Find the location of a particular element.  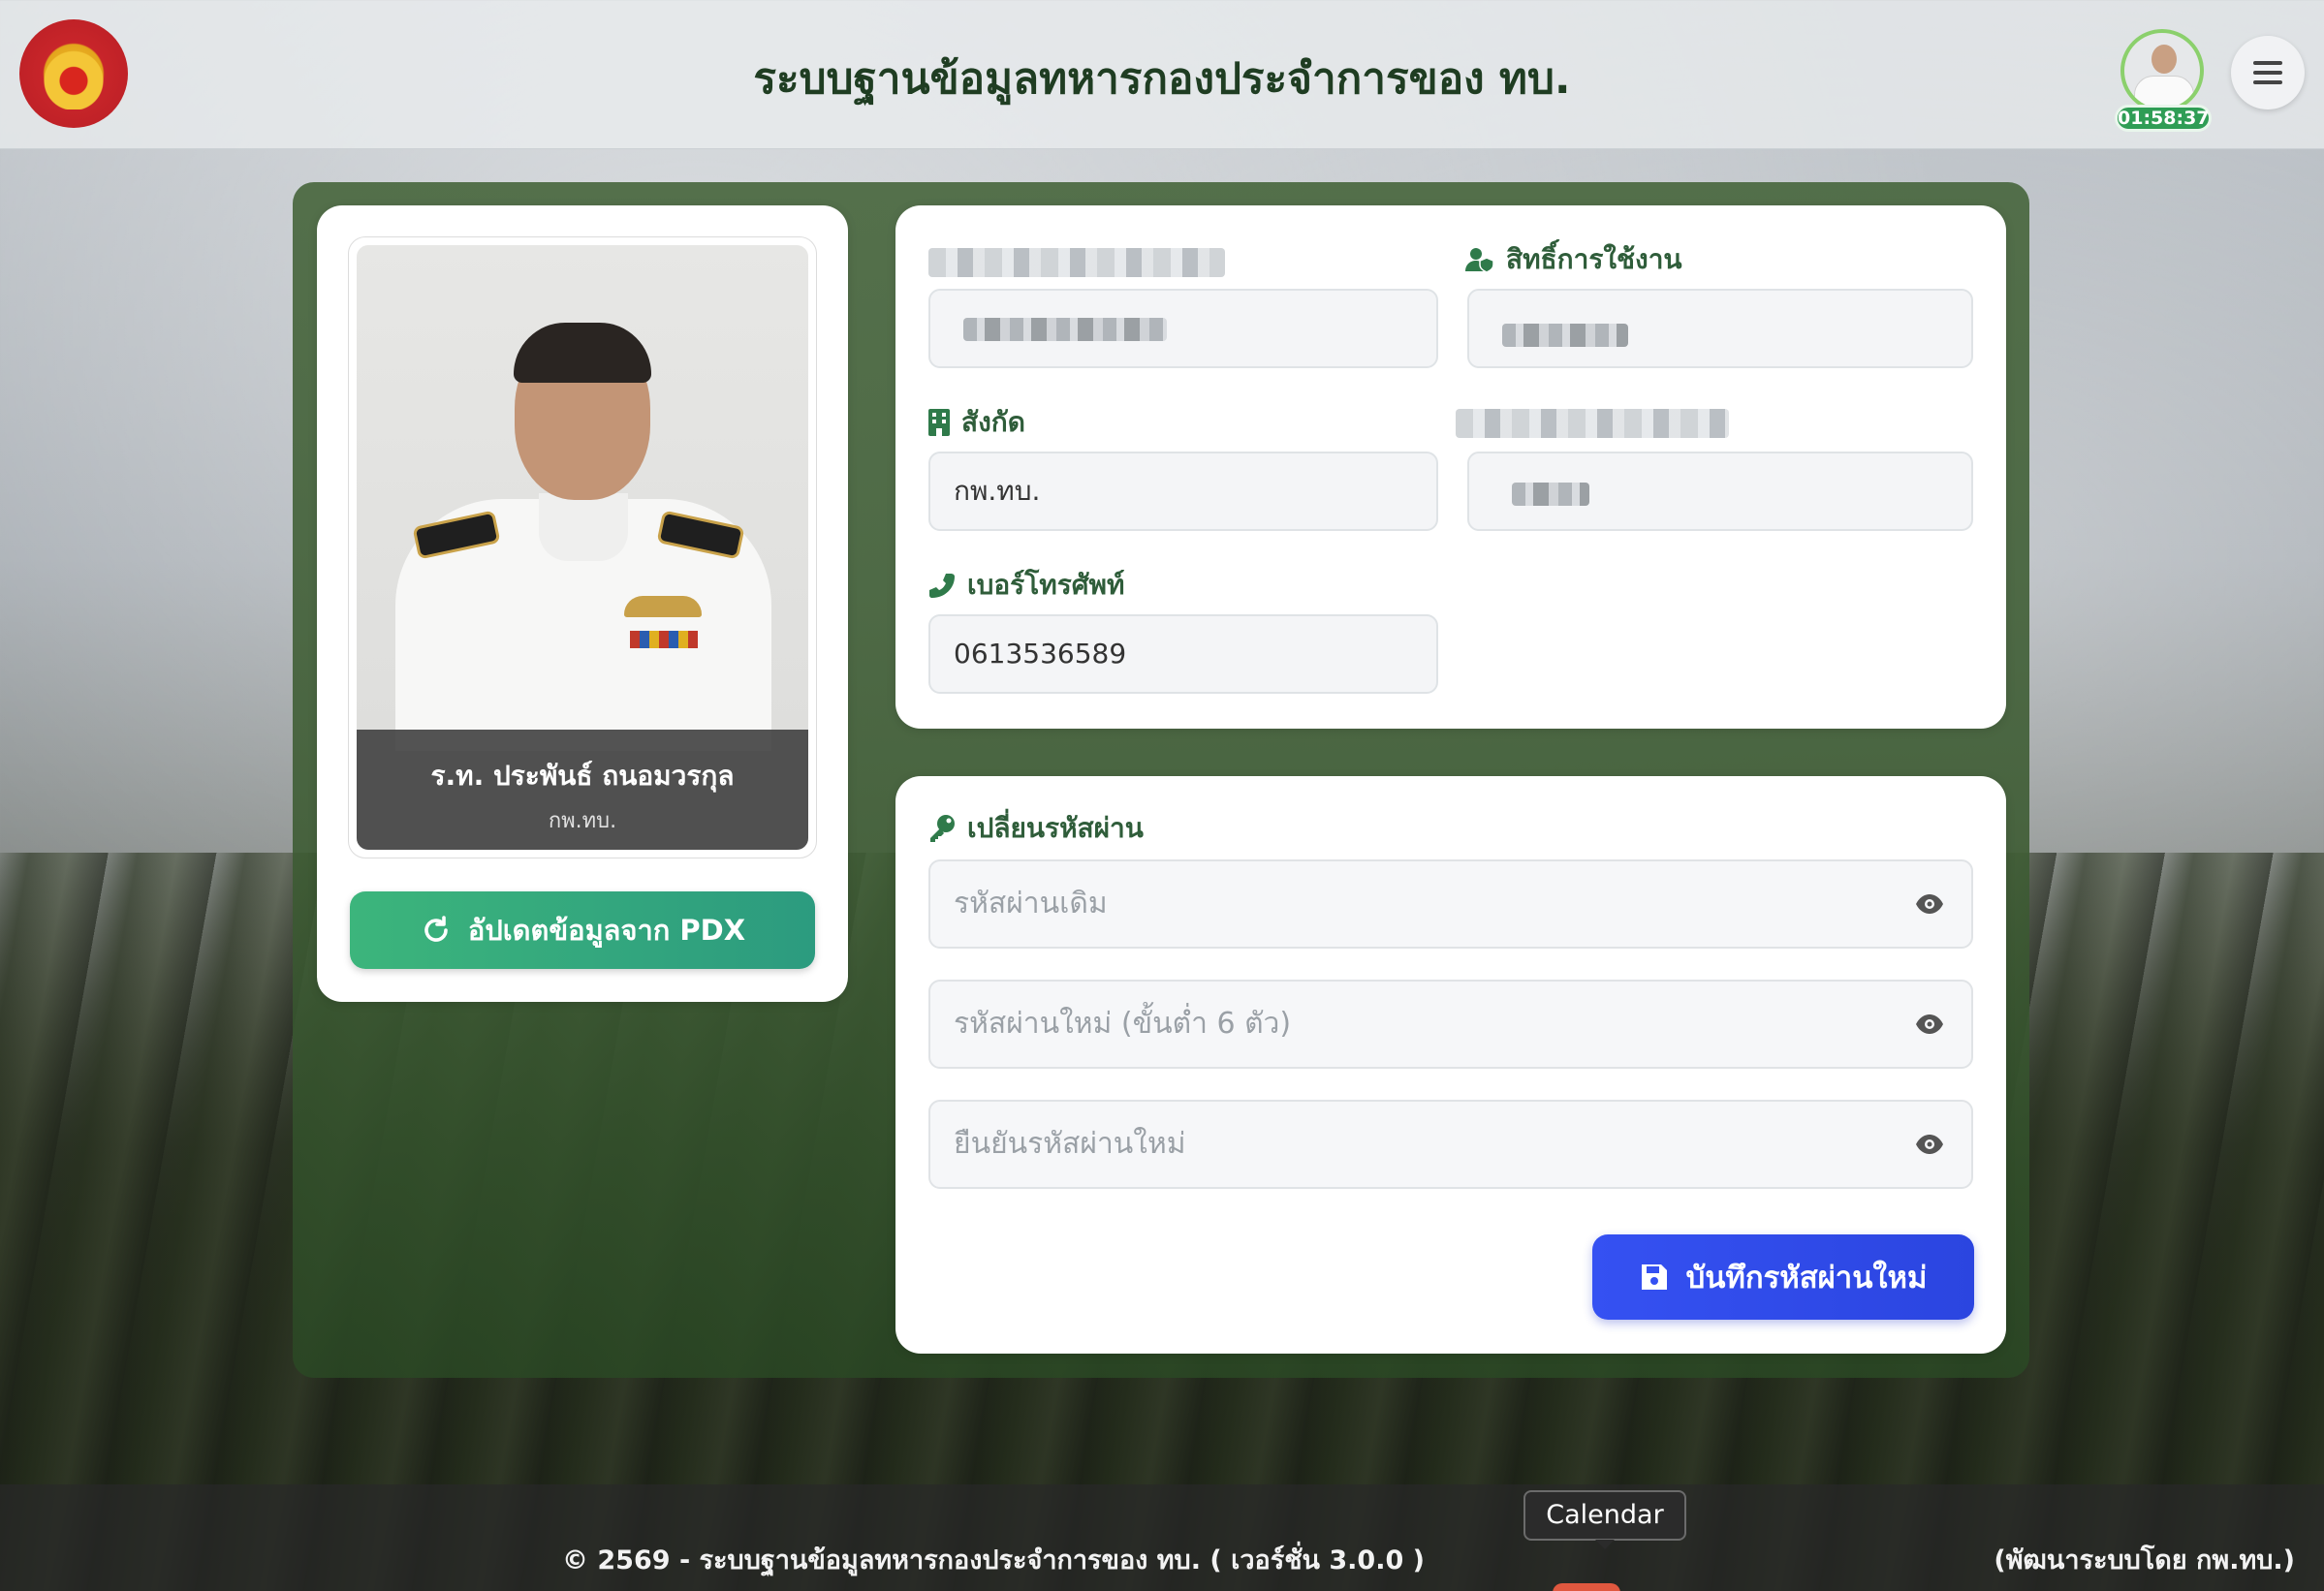

role-field is located at coordinates (1720, 328).